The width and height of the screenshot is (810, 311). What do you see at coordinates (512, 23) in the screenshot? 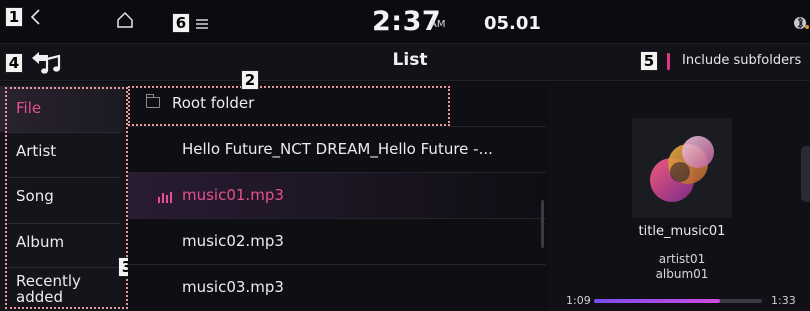
I see `date-display: 05.01` at bounding box center [512, 23].